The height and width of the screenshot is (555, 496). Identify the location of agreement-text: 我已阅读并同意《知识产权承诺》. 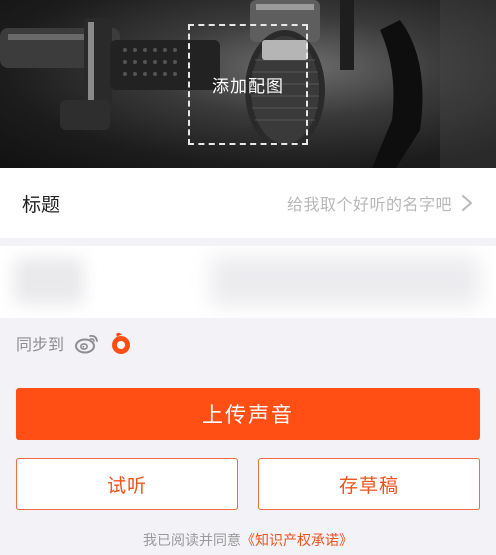
(248, 542).